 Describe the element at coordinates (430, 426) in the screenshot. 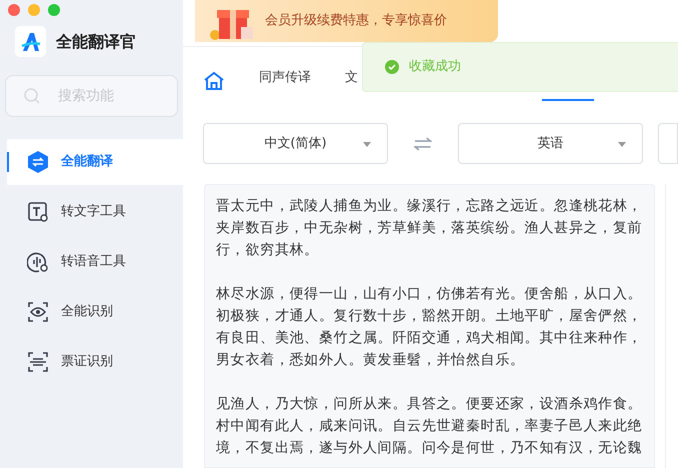

I see `paragraph: 见渔人，乃大惊，问所从来。具答之。便要还家，设酒杀鸡作食。村中闻有此人，咸来问讯。自云先世避秦时乱，率妻子邑人来此绝境，不复出焉，遂与外人间隔。问今是何世，乃不知有汉，无论魏` at that location.